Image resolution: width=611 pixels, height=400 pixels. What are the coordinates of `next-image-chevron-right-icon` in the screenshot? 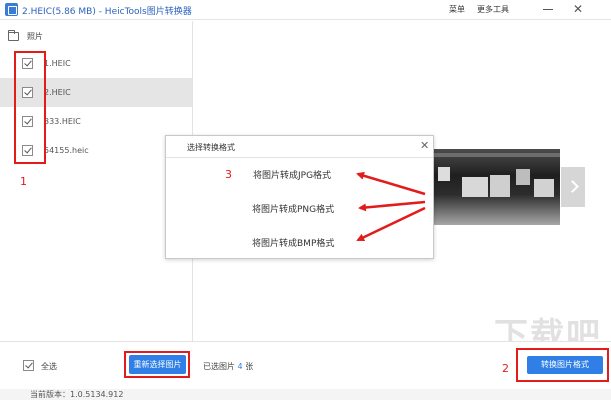 It's located at (573, 187).